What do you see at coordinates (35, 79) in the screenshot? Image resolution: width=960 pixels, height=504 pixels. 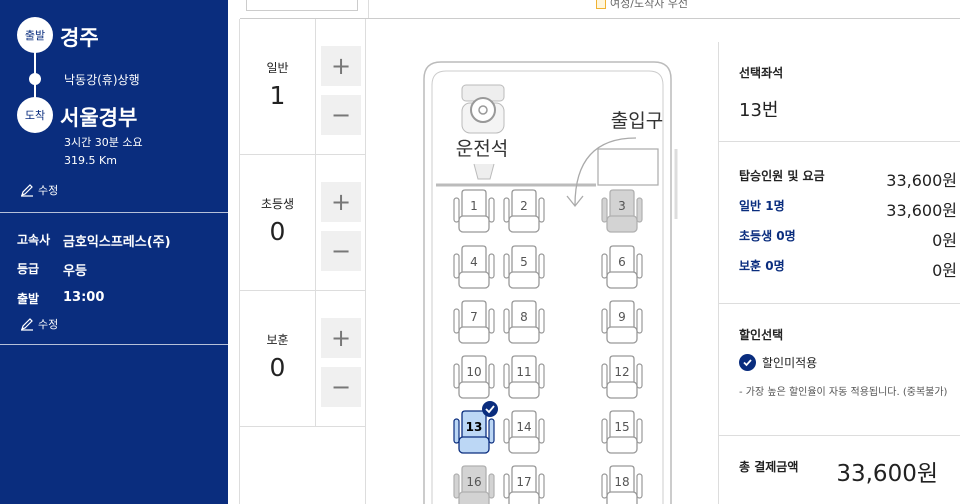 I see `via-stop-dot` at bounding box center [35, 79].